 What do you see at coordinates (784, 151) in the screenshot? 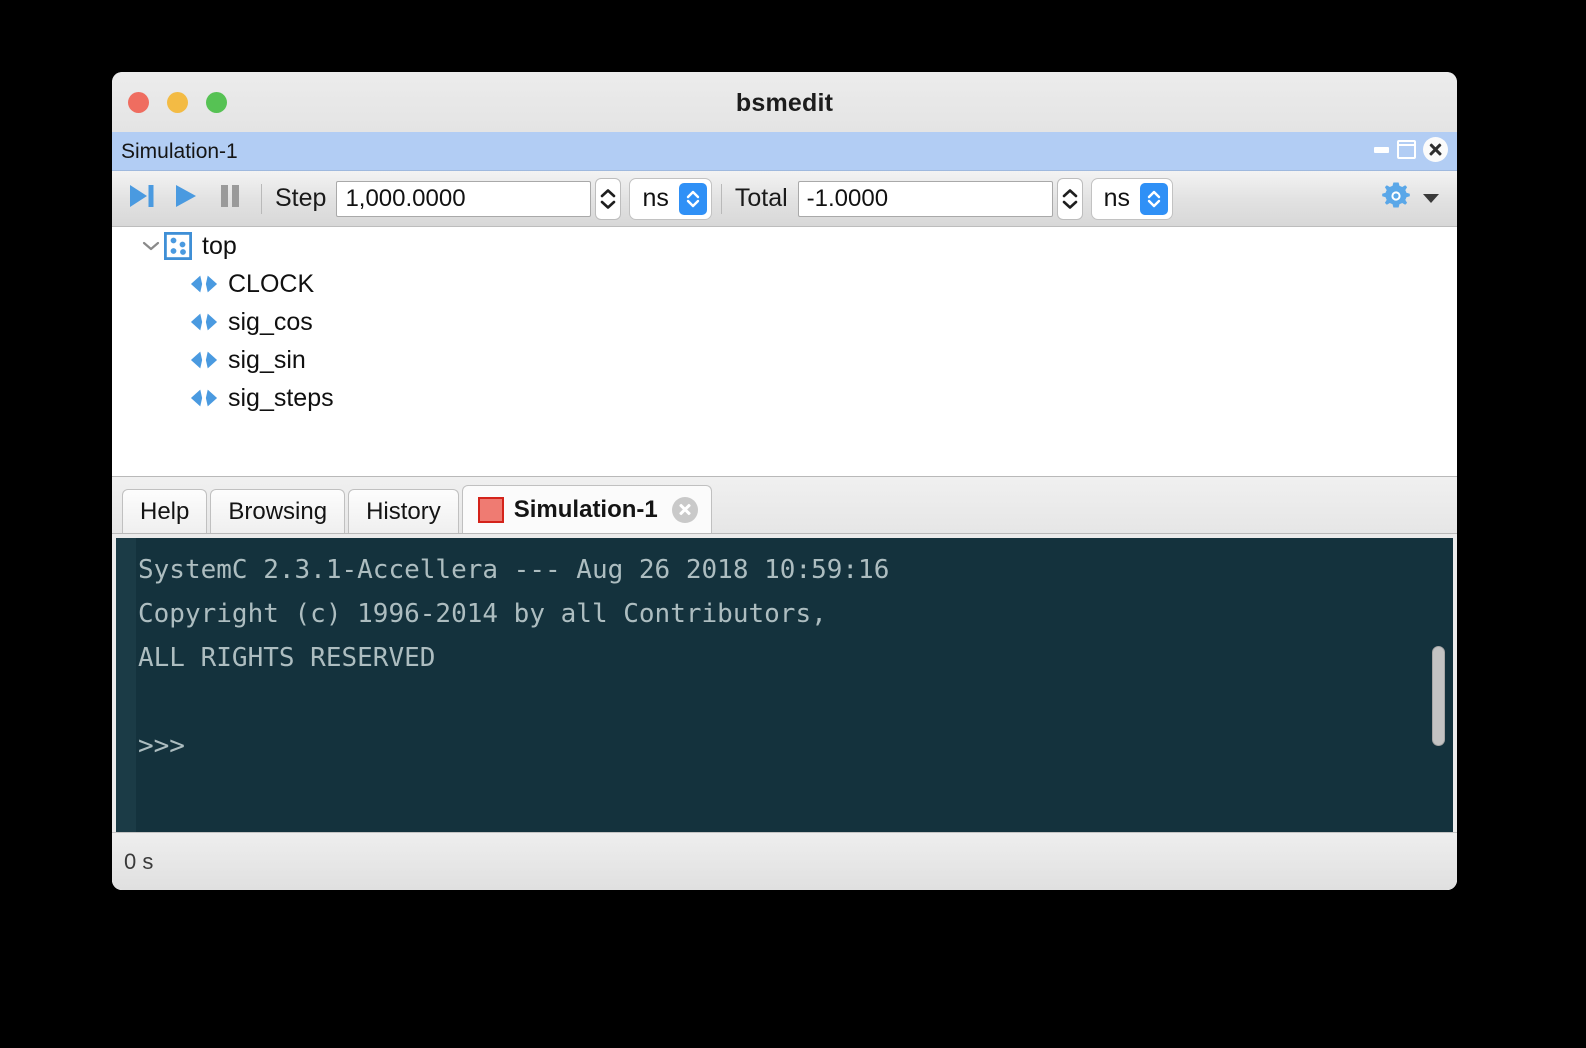
I see `mdi-titlebar: Simulation-1` at bounding box center [784, 151].